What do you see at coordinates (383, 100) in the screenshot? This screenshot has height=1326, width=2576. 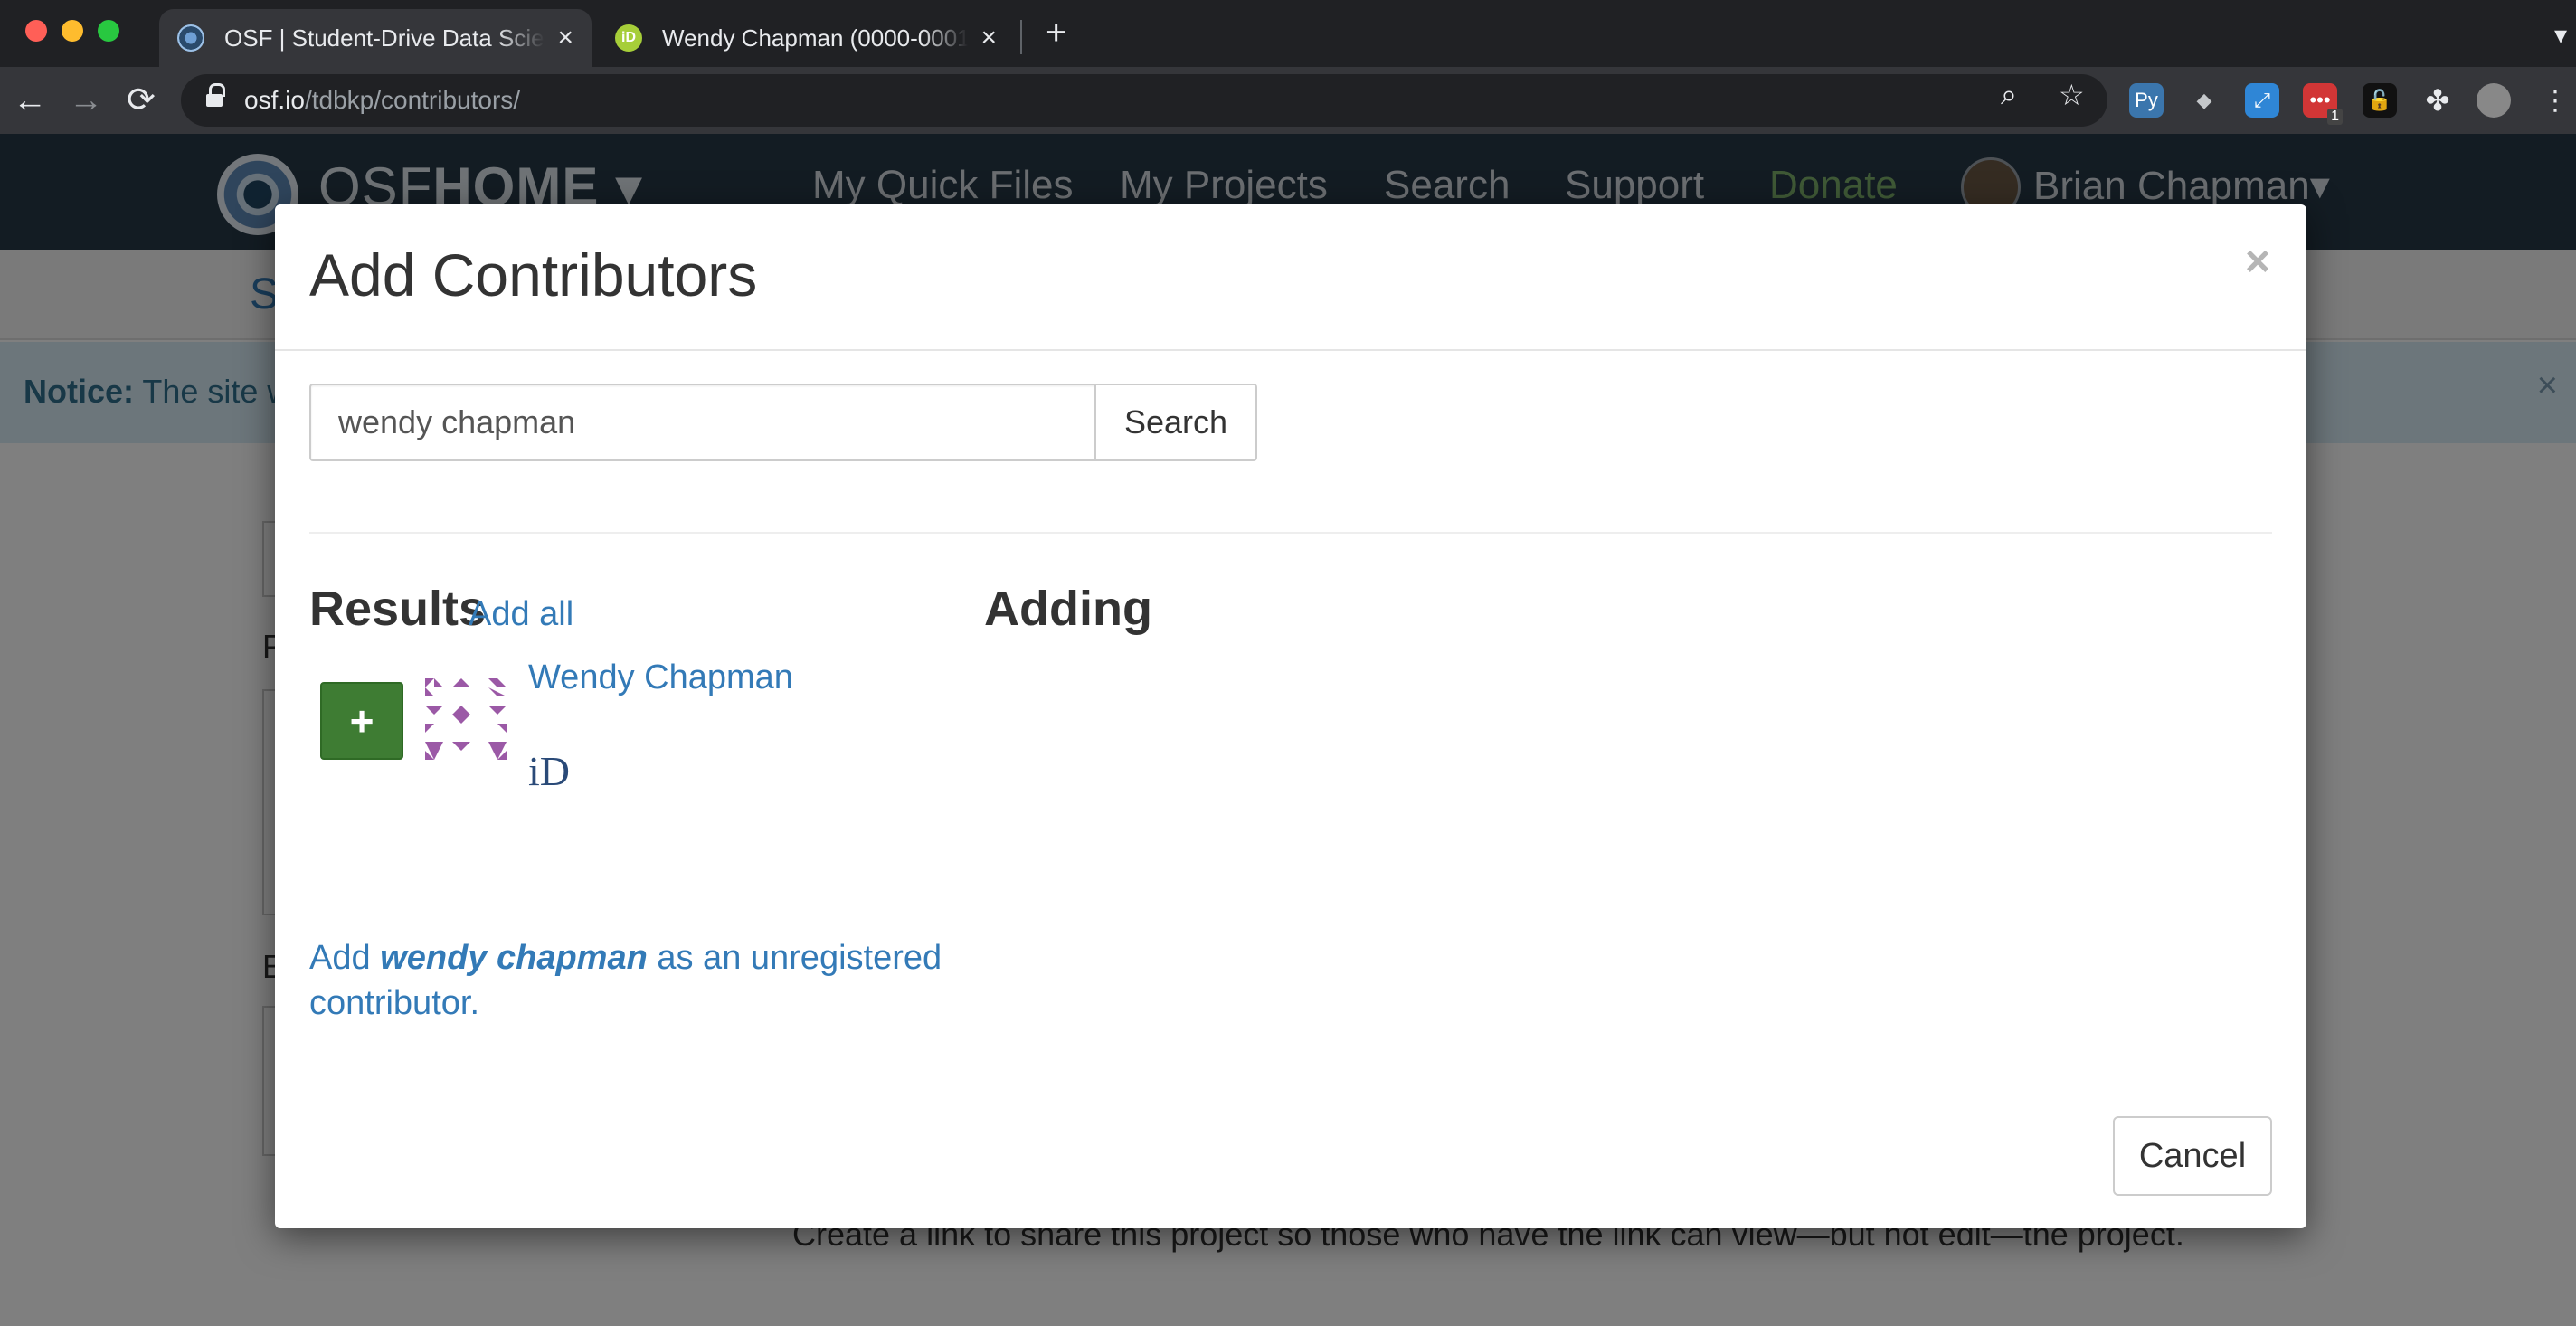 I see `url-text: osf.io/tdbkp/contributors/` at bounding box center [383, 100].